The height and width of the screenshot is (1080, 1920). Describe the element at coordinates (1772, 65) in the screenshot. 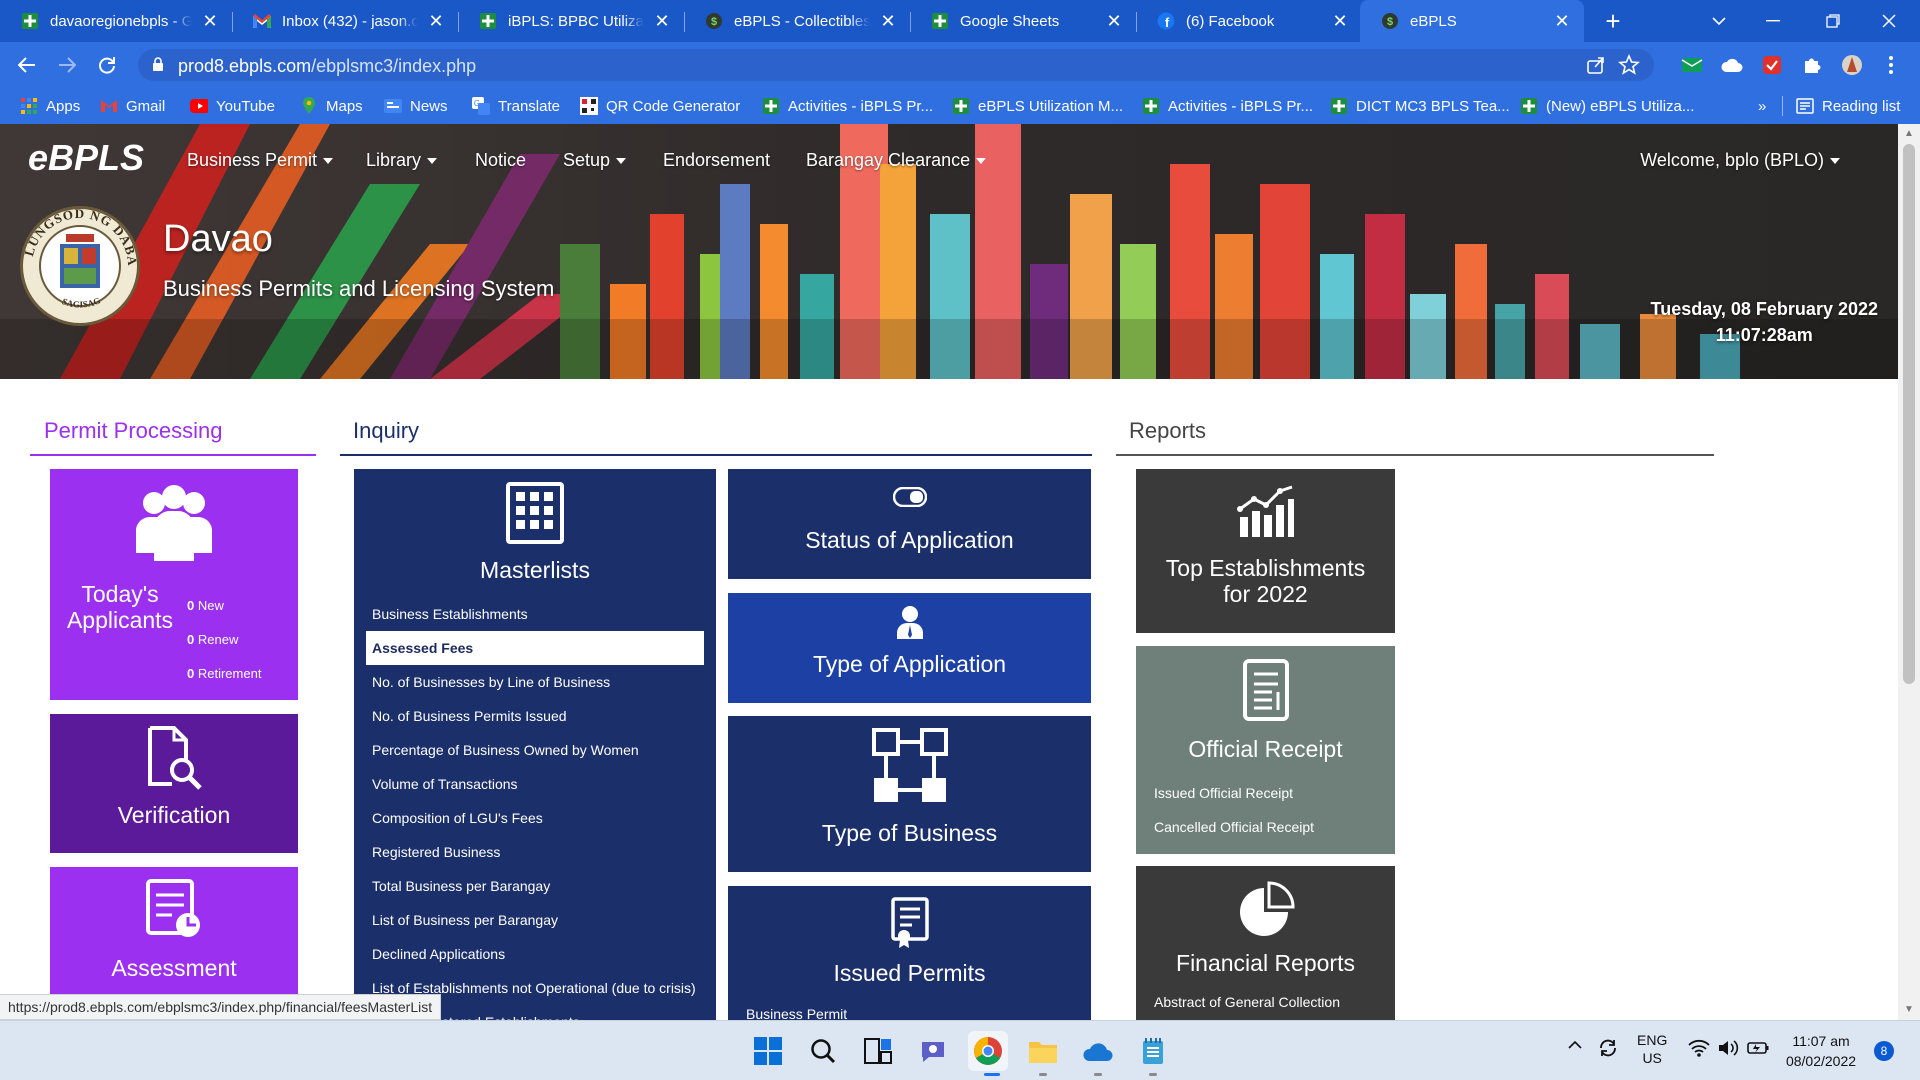

I see `extension-shield-icon` at that location.